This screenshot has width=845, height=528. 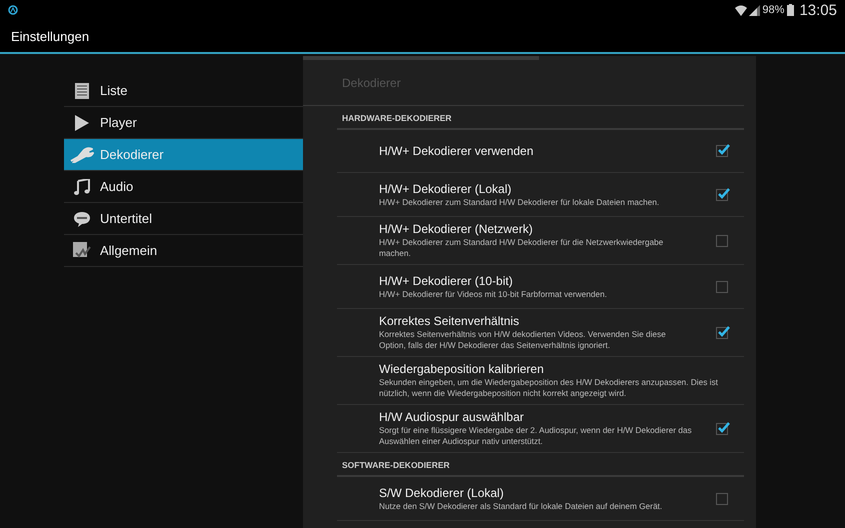 I want to click on sidebar-item: Audio, so click(x=183, y=187).